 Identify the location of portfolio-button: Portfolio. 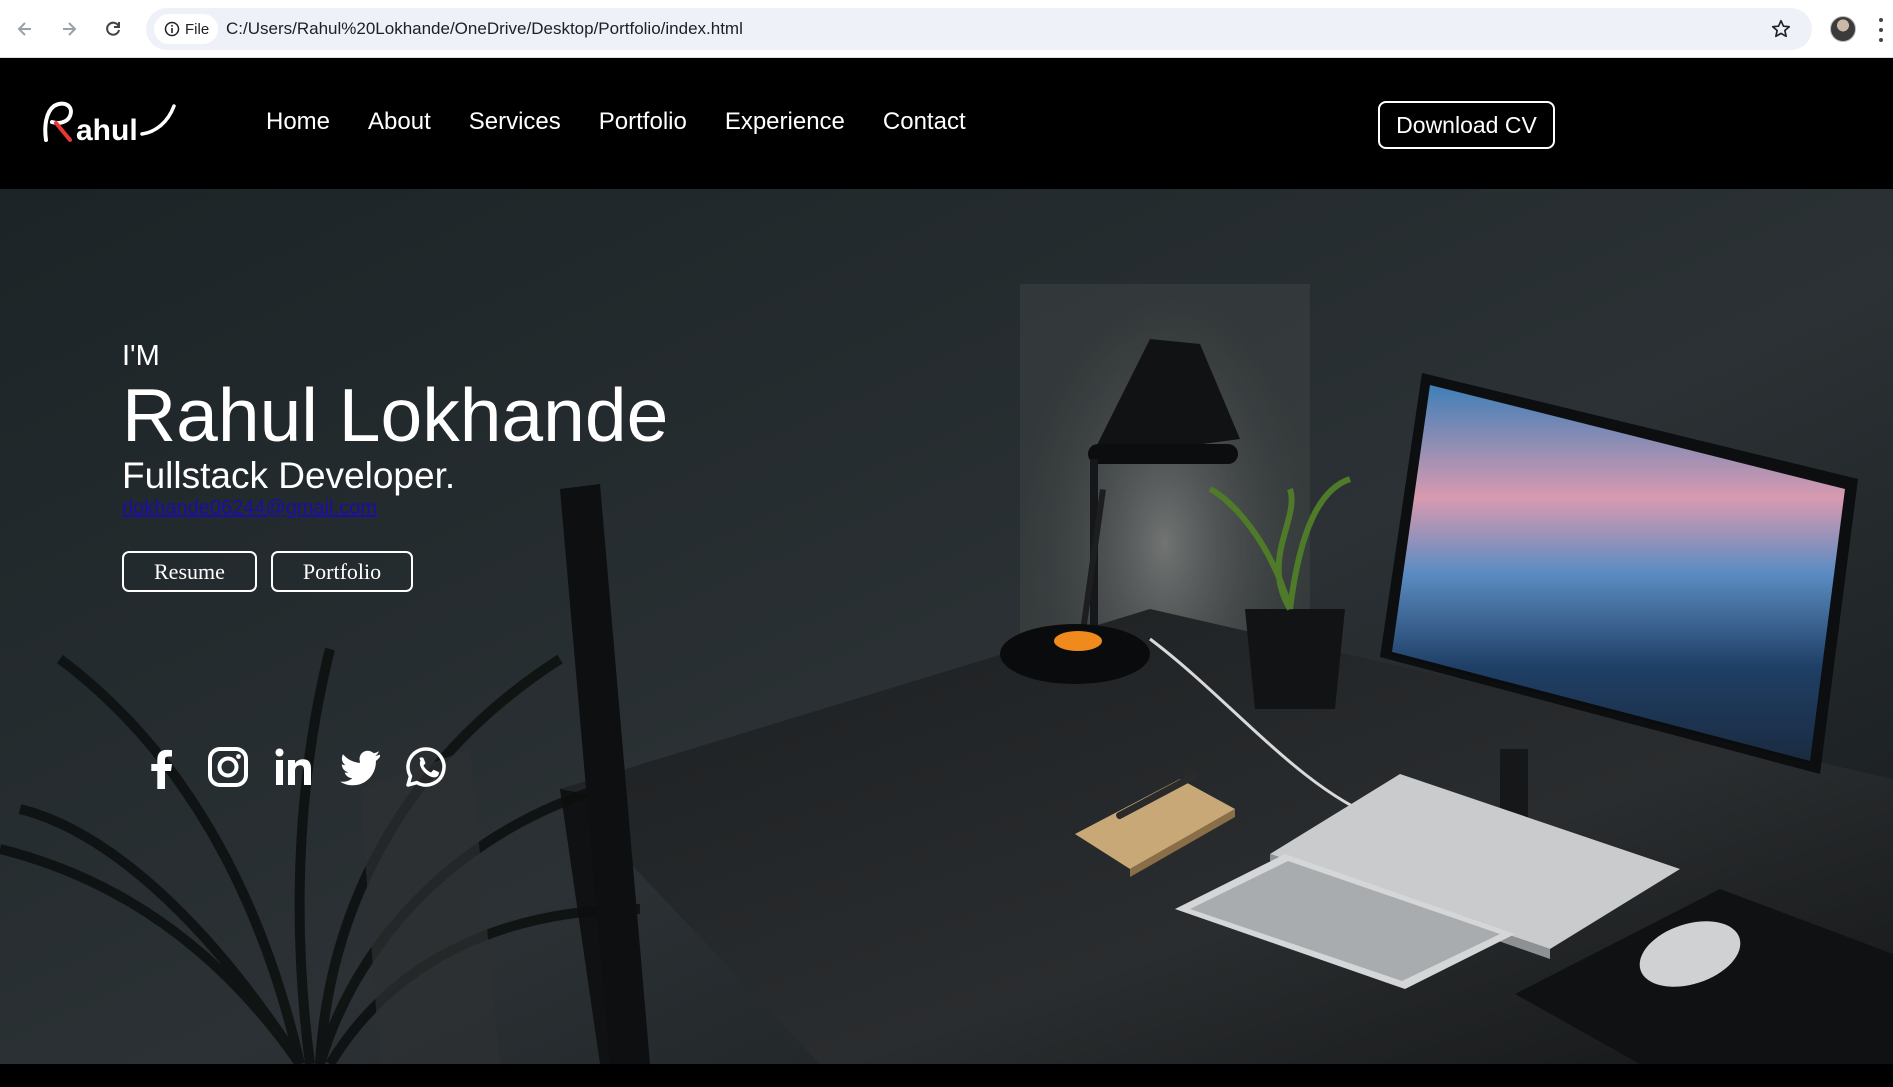
(342, 571).